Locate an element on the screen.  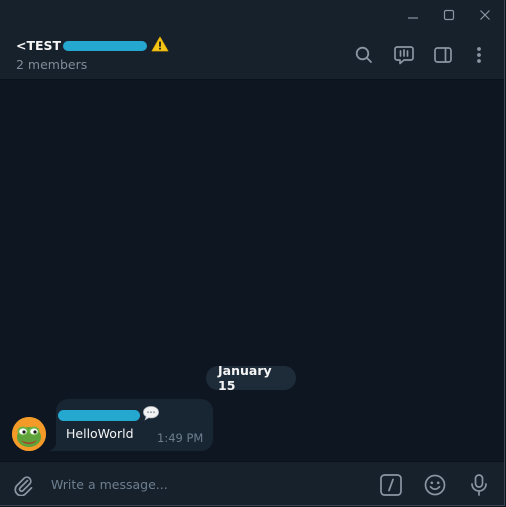
warning-icon is located at coordinates (160, 45).